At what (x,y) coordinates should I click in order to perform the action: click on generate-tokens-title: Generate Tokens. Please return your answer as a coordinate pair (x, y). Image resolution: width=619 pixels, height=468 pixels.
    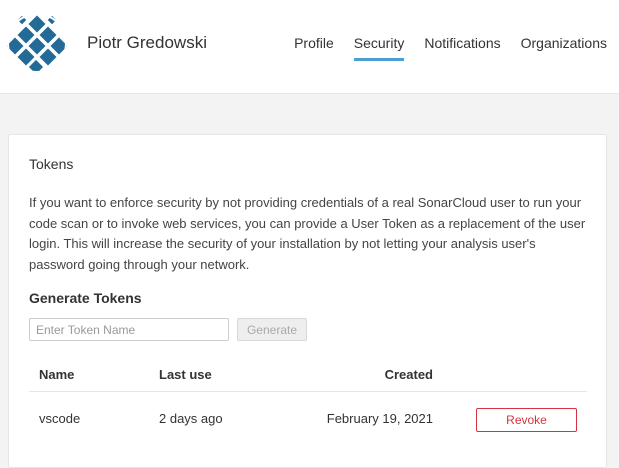
    Looking at the image, I should click on (85, 298).